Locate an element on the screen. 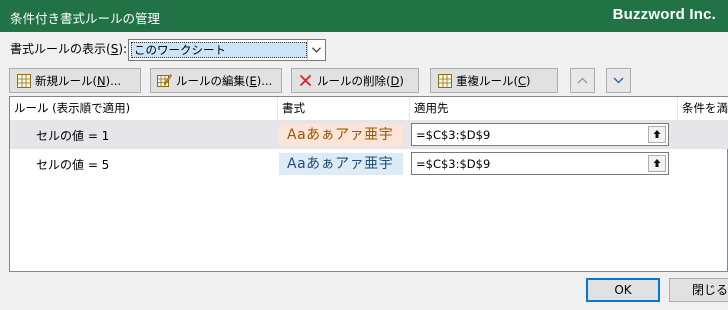 The image size is (728, 310). delete-rule-button: ルールの削除(D) is located at coordinates (355, 80).